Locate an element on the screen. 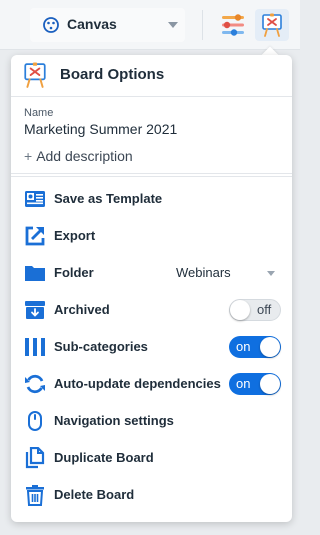 The image size is (320, 535). panel-header: Board Options is located at coordinates (151, 76).